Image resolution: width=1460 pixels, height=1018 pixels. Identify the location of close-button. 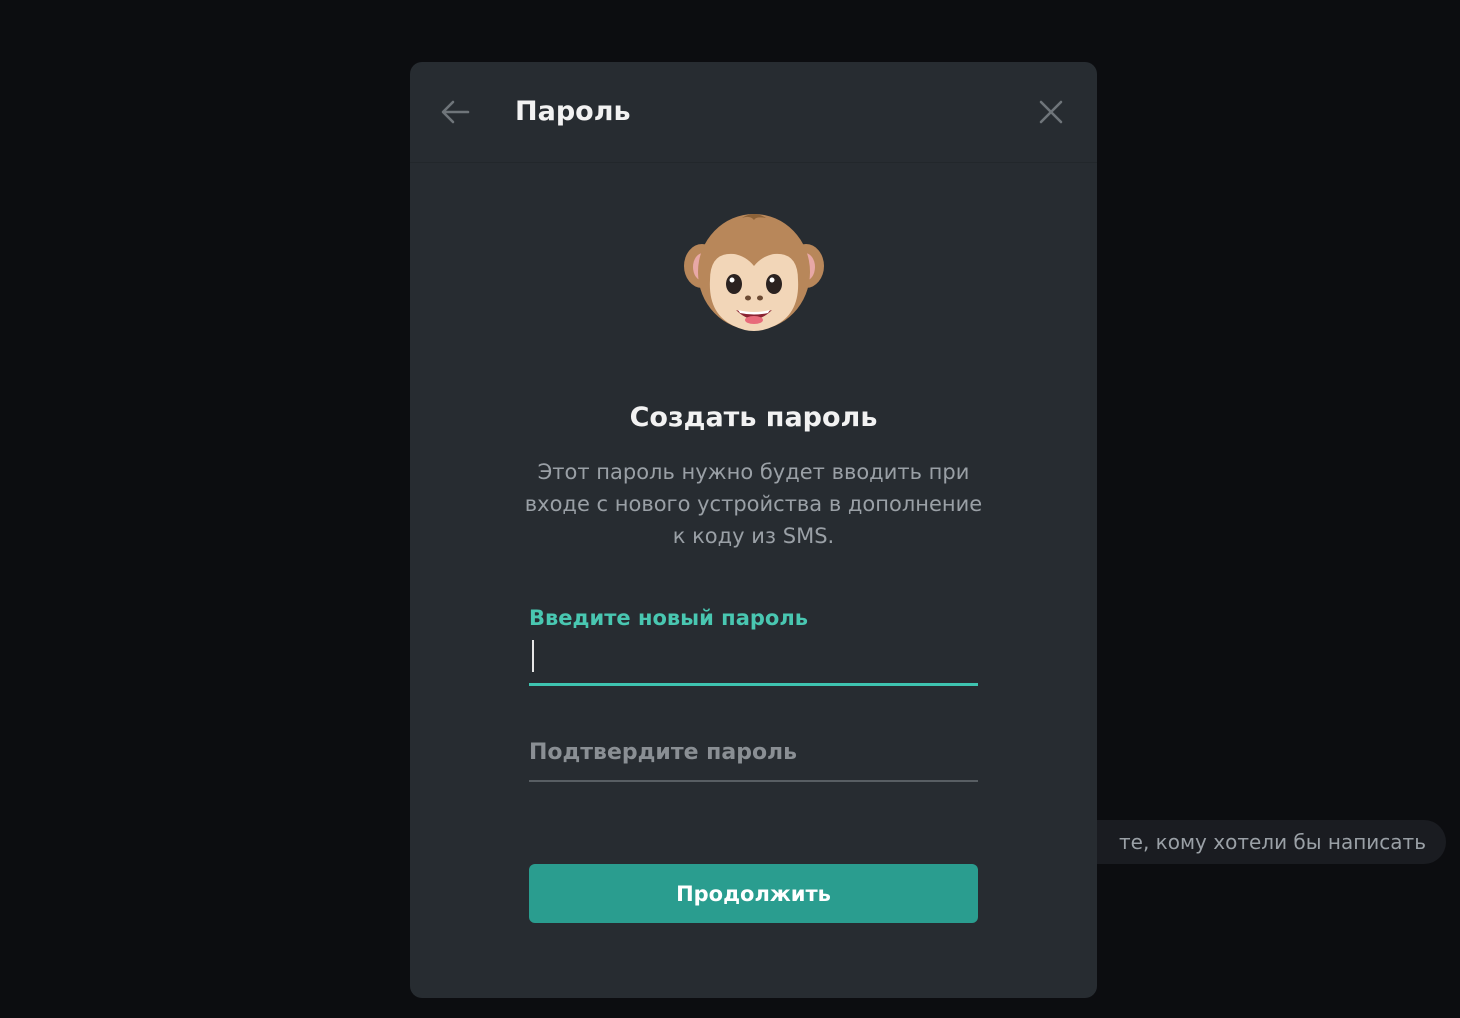
(1051, 112).